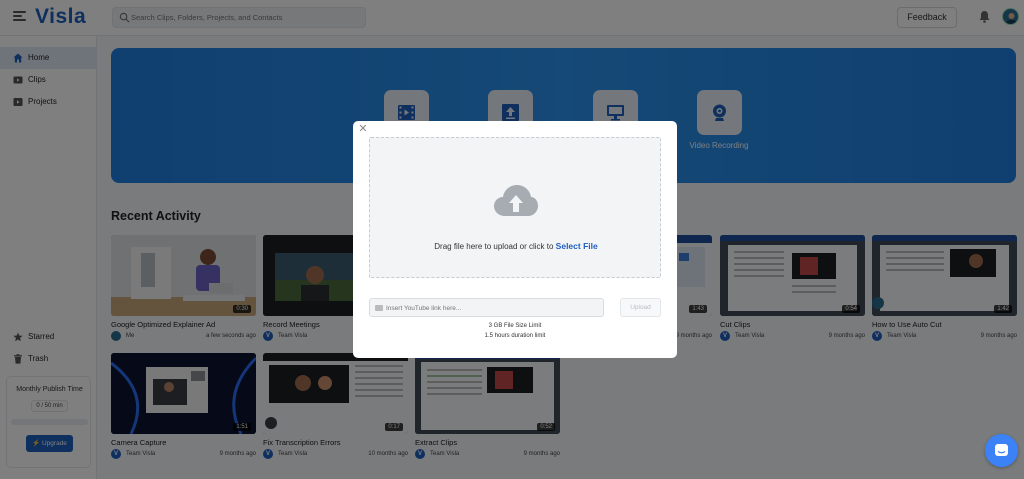 The width and height of the screenshot is (1024, 479). Describe the element at coordinates (515, 336) in the screenshot. I see `duration-limit: 1.5 hours duration limit` at that location.